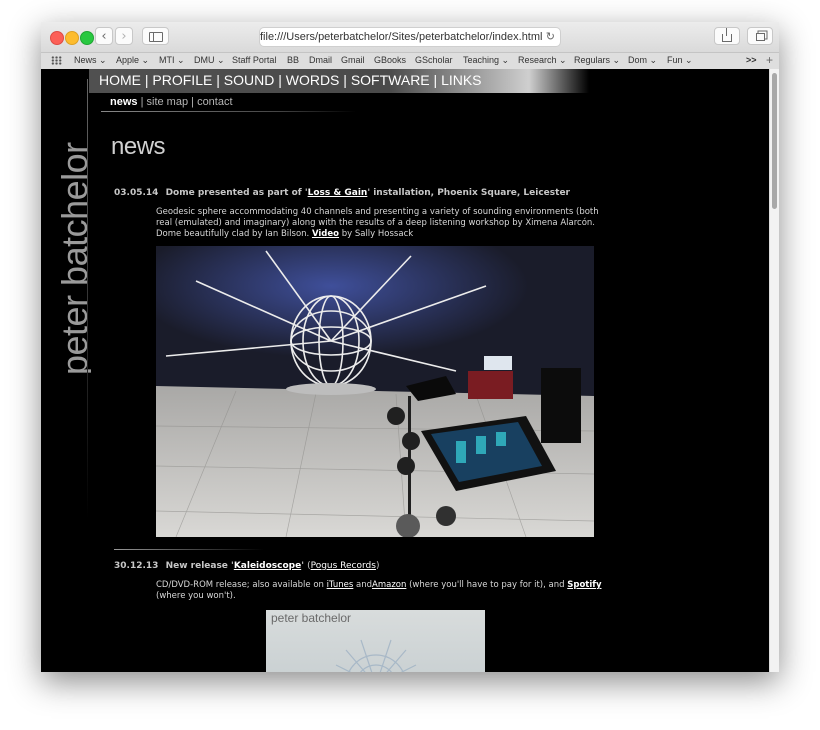  I want to click on album-cover: peter batchelor, so click(375, 641).